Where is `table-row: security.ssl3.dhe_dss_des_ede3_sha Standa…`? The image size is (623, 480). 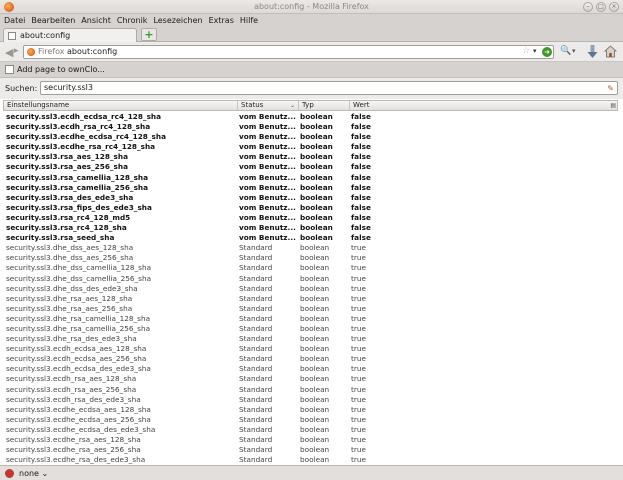
table-row: security.ssl3.dhe_dss_des_ede3_sha Standa… is located at coordinates (310, 289).